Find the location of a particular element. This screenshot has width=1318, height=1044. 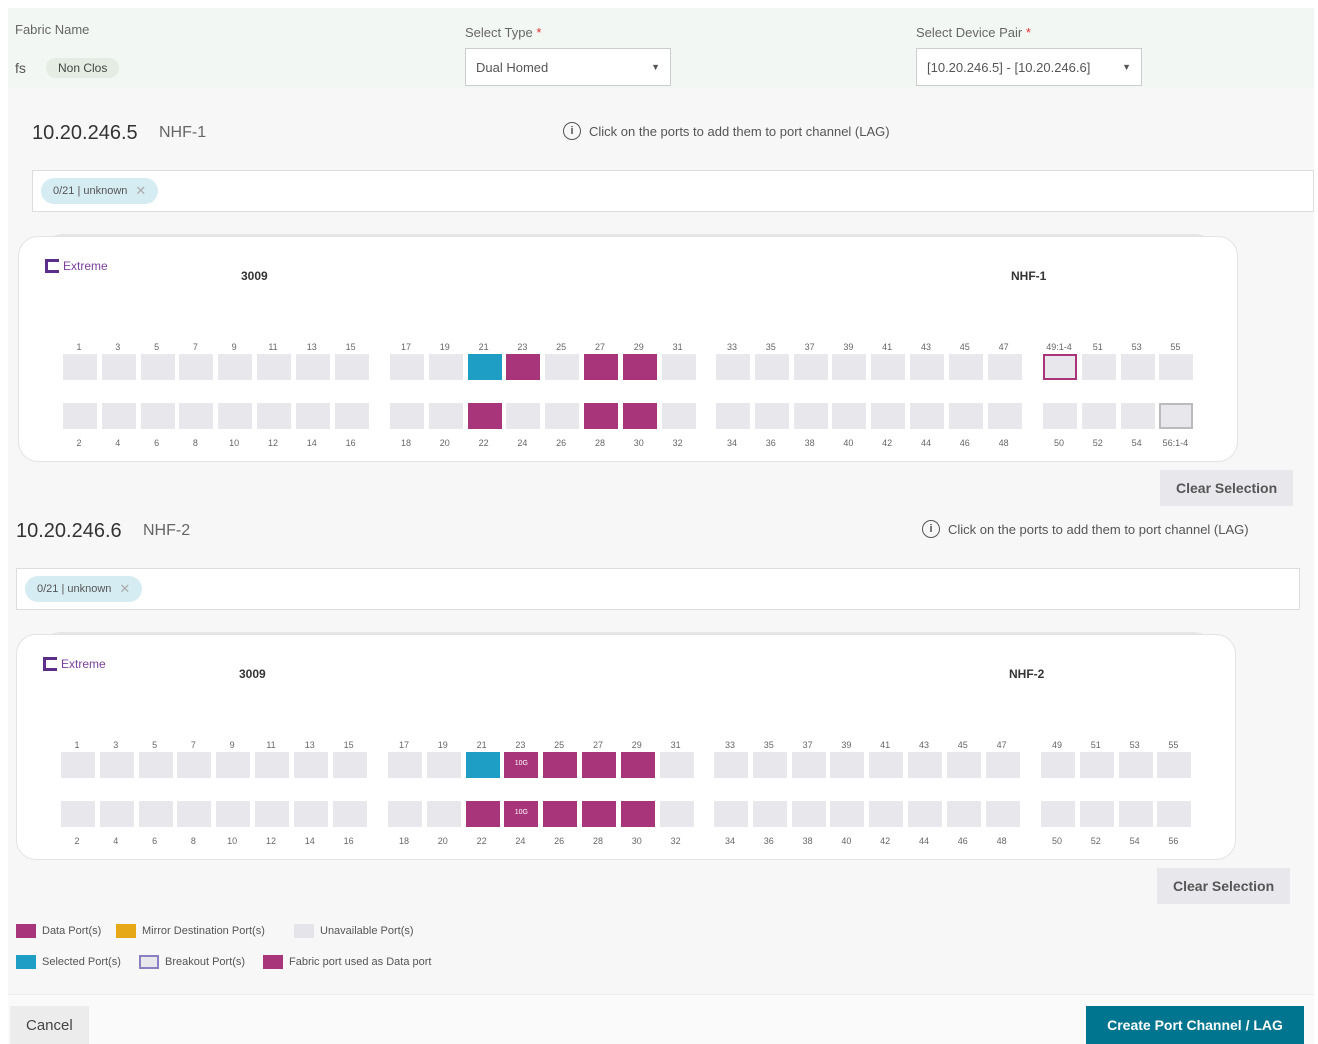

switch-port: 10G is located at coordinates (521, 814).